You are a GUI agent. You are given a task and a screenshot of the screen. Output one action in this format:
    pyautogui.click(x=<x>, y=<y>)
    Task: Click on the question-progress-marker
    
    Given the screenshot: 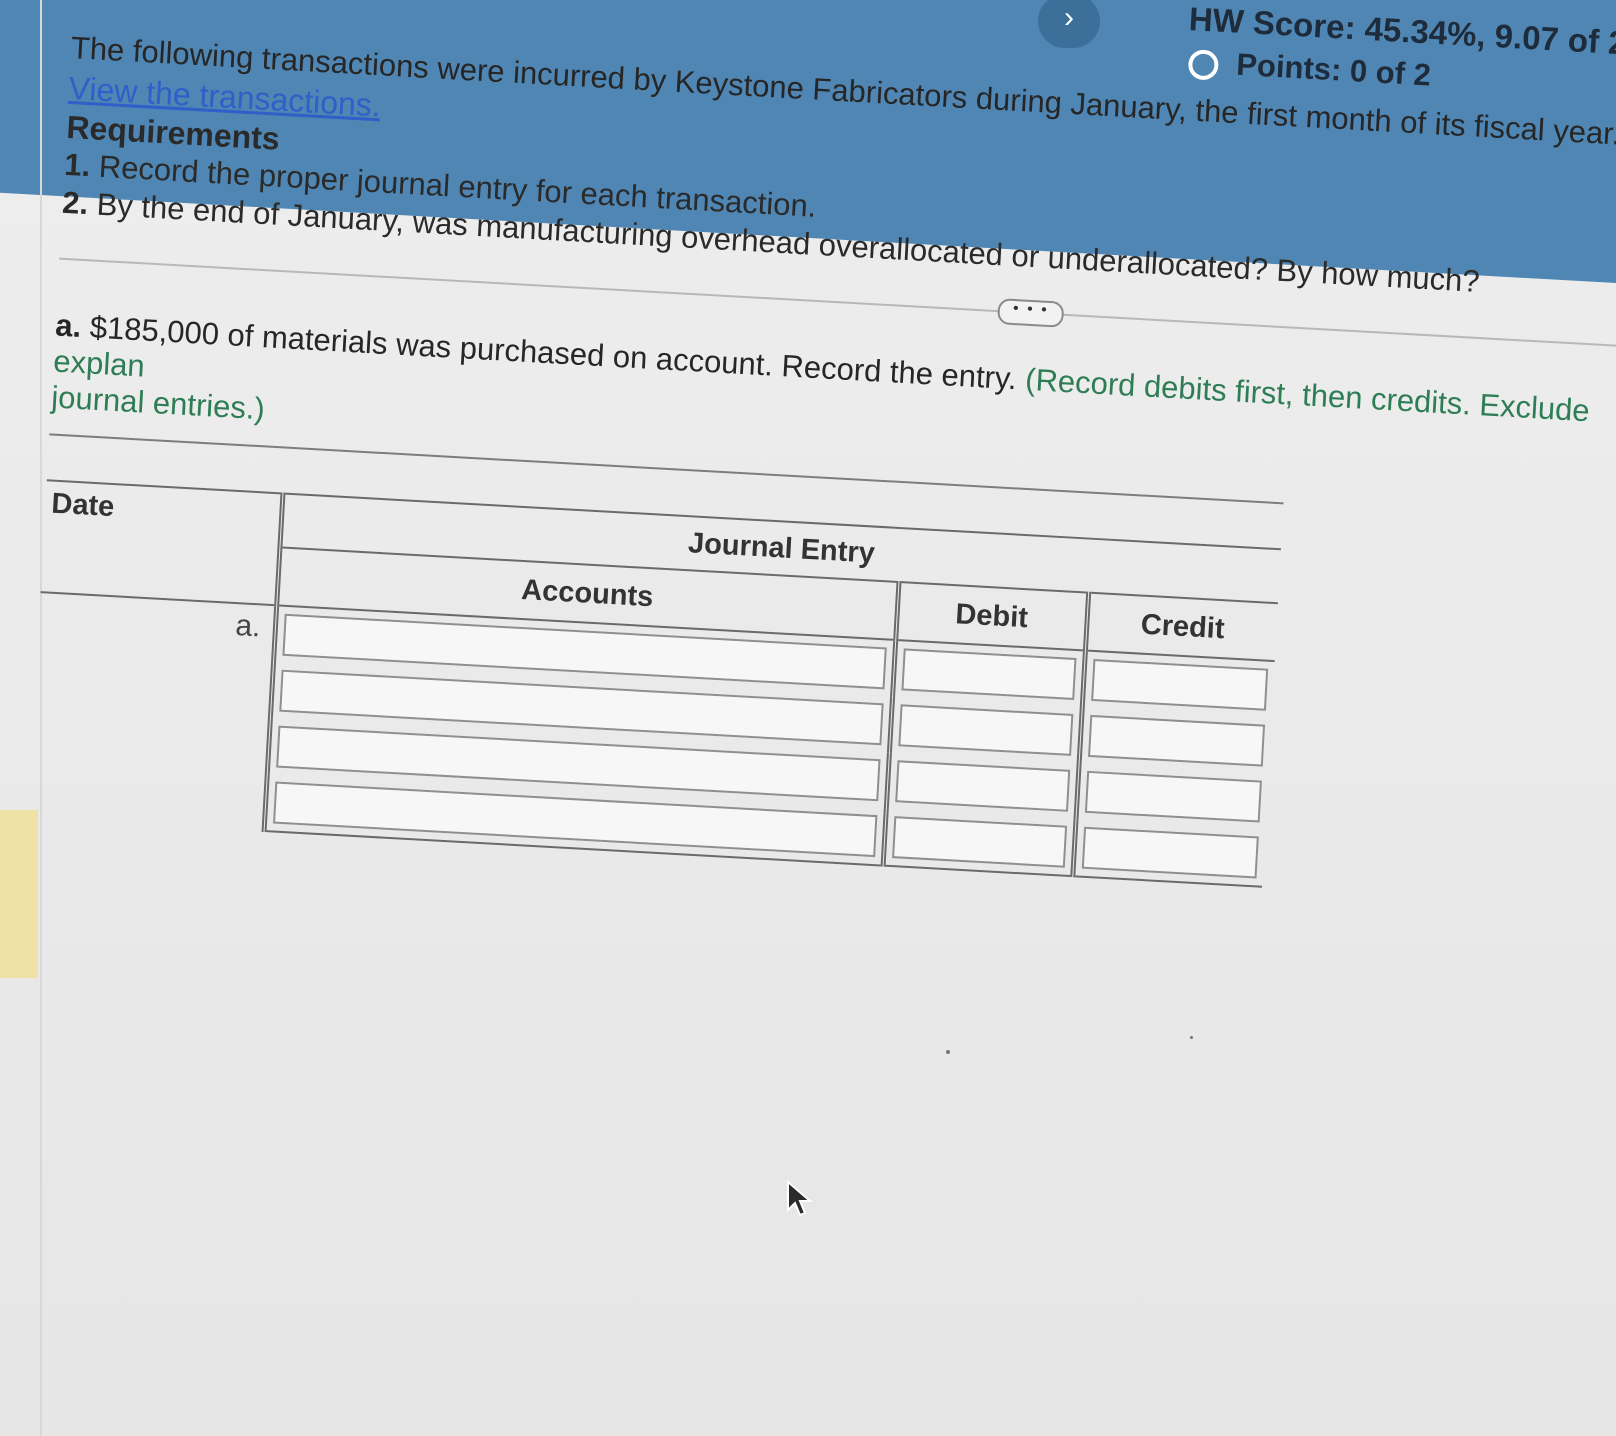 What is the action you would take?
    pyautogui.click(x=19, y=894)
    